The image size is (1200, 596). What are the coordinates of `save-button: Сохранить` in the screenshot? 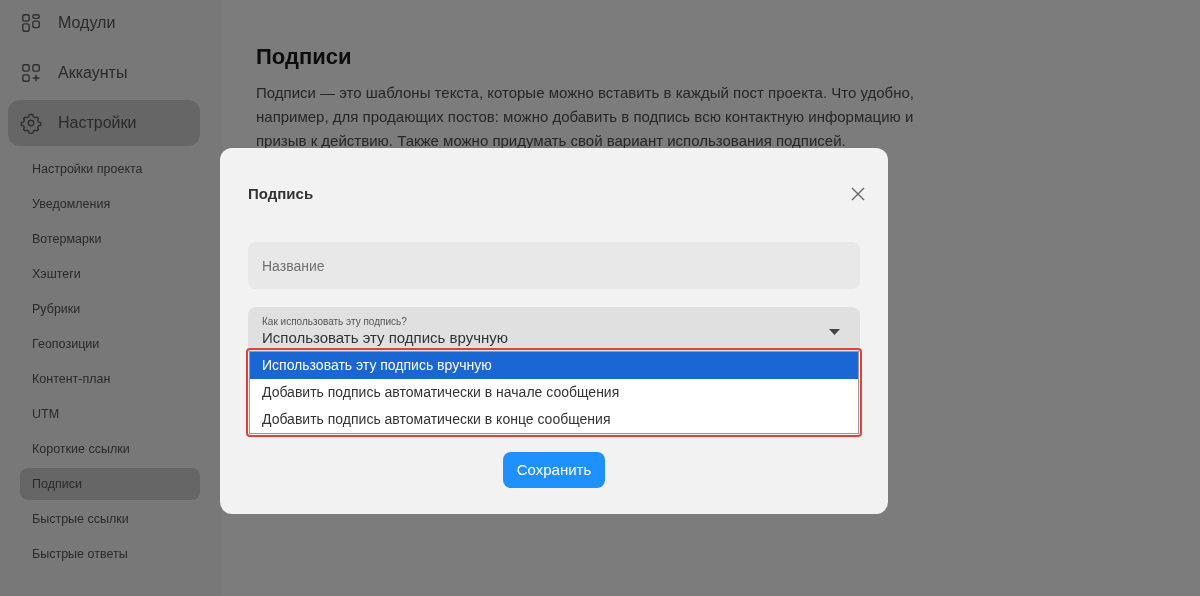 It's located at (554, 470).